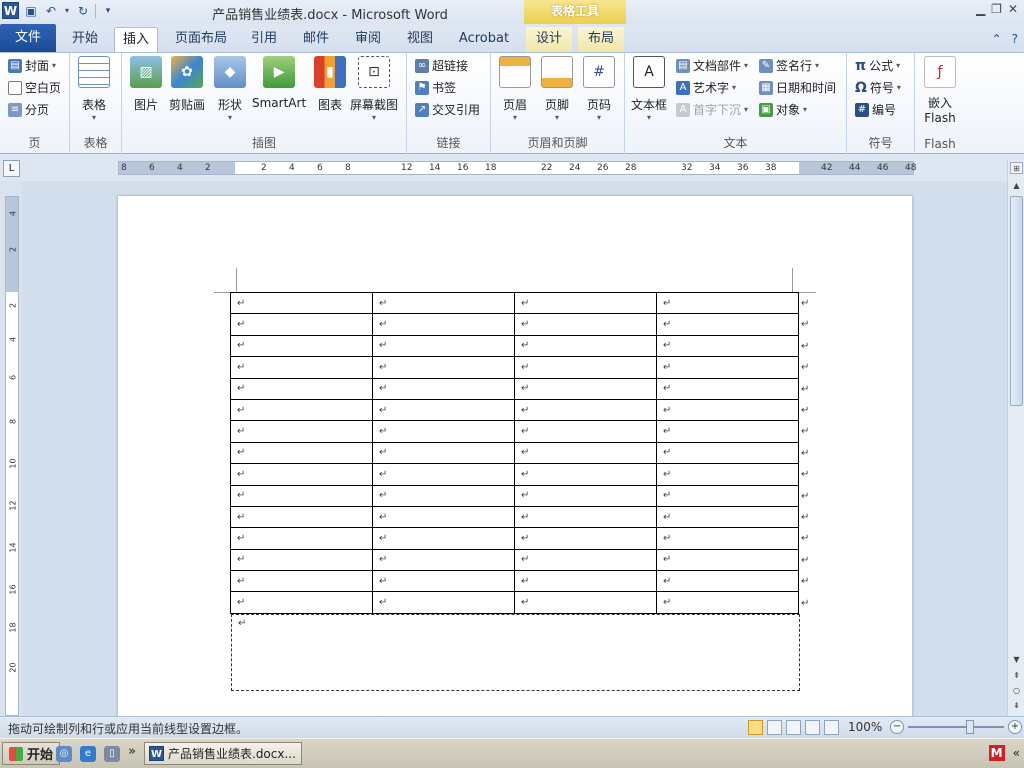 Image resolution: width=1024 pixels, height=768 pixels. What do you see at coordinates (797, 87) in the screenshot?
I see `date-time-button: ▦ 日期和时间` at bounding box center [797, 87].